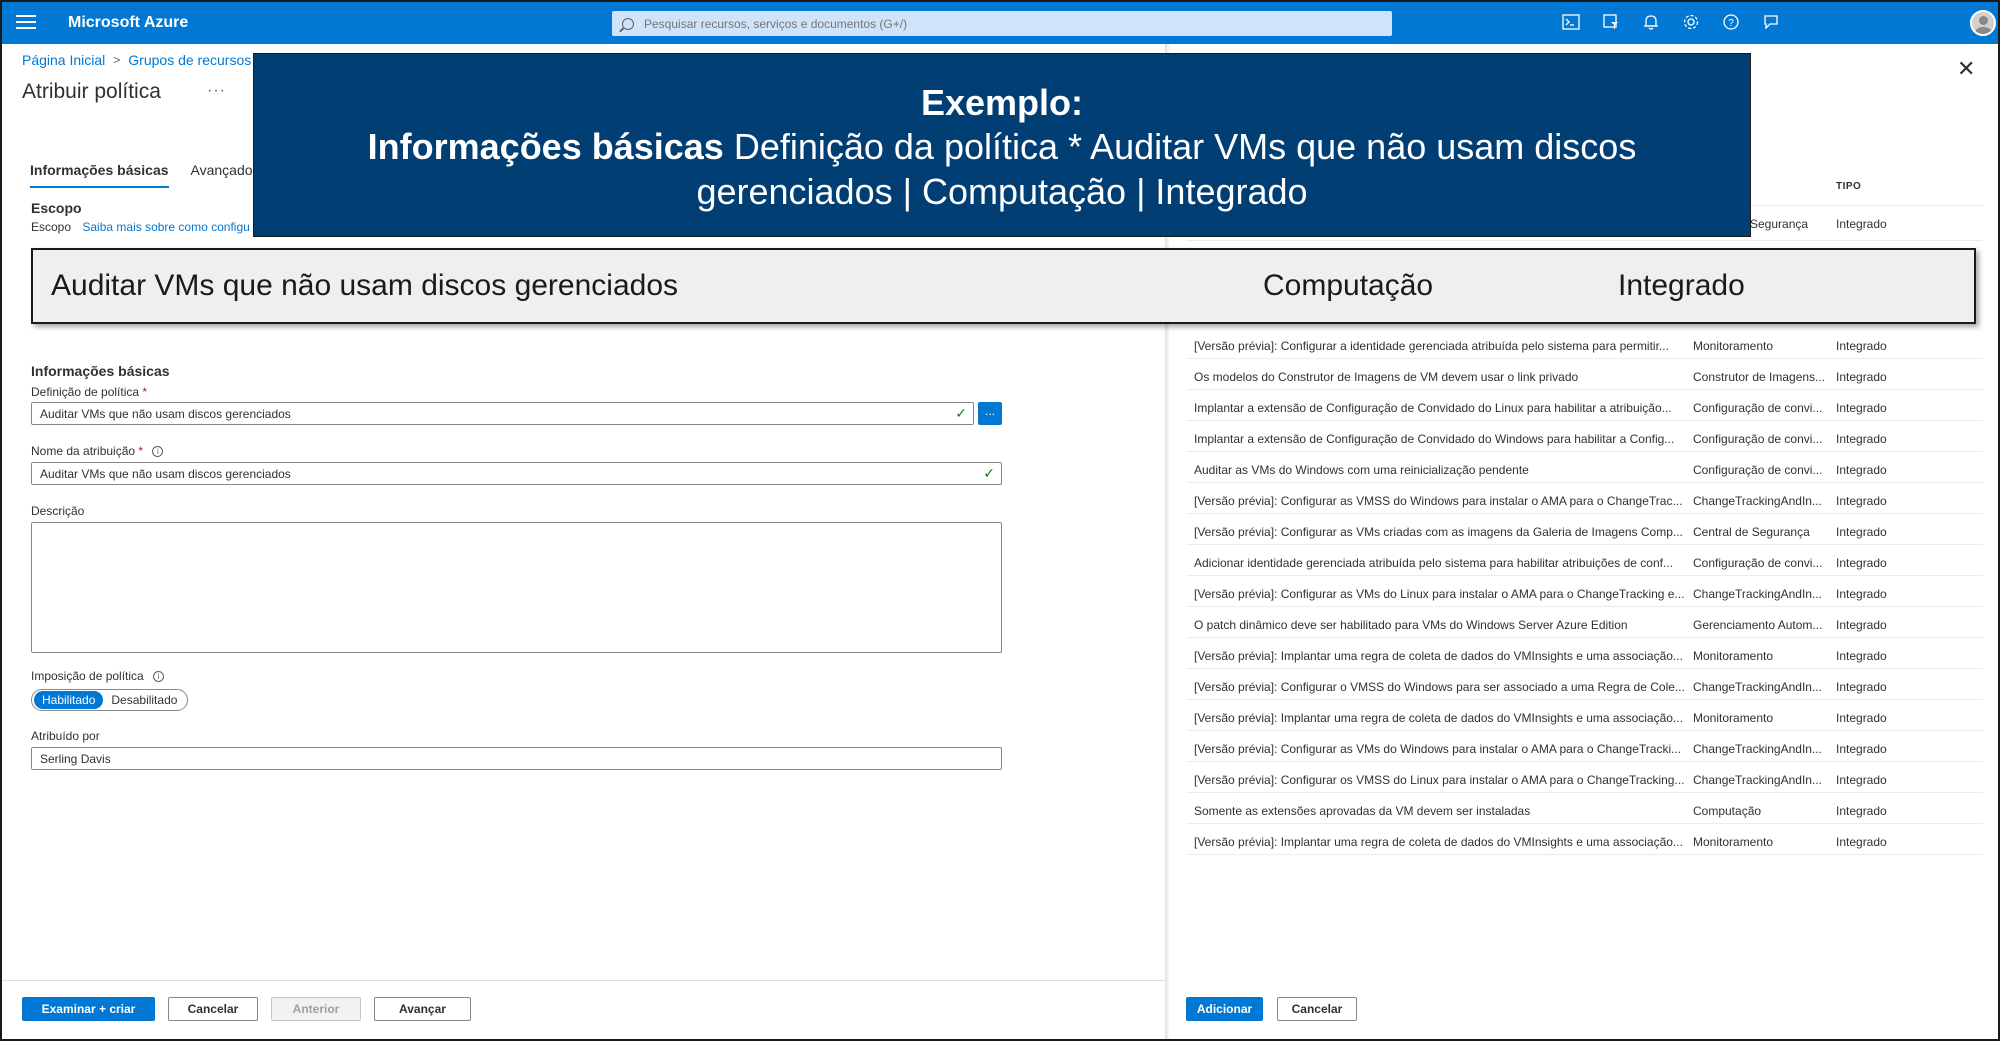 The image size is (2000, 1041). What do you see at coordinates (216, 91) in the screenshot?
I see `more-icon: ···` at bounding box center [216, 91].